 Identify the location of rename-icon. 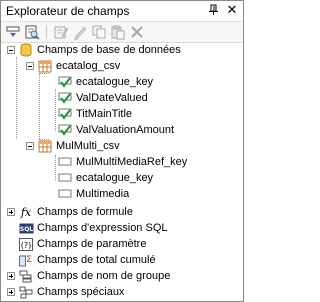
(80, 32).